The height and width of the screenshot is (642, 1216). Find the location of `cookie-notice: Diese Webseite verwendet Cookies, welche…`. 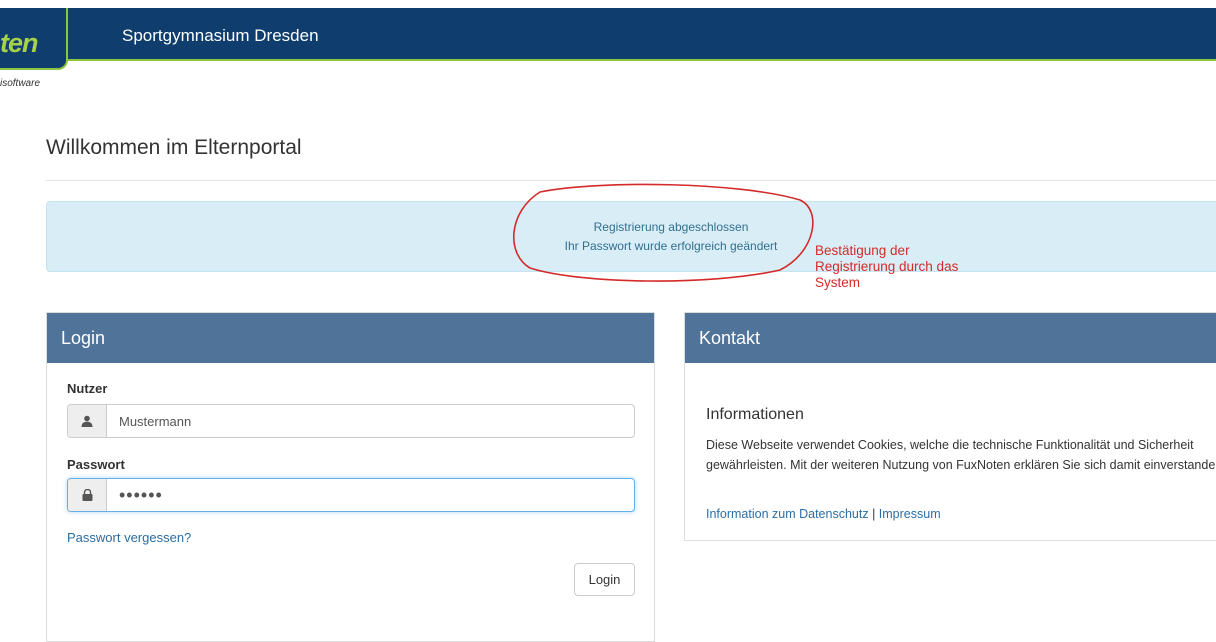

cookie-notice: Diese Webseite verwendet Cookies, welche… is located at coordinates (961, 455).